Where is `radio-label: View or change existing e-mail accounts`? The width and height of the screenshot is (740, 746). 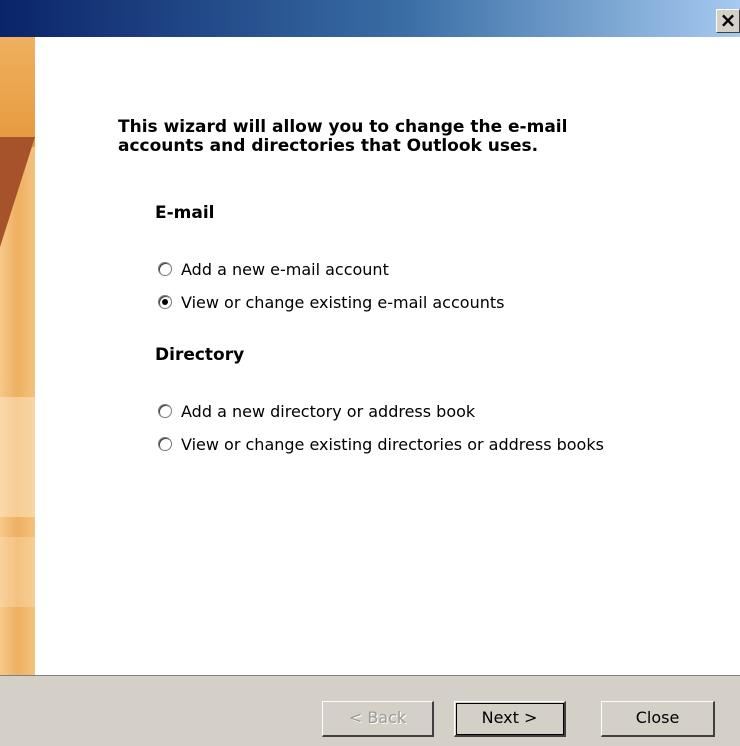 radio-label: View or change existing e-mail accounts is located at coordinates (343, 302).